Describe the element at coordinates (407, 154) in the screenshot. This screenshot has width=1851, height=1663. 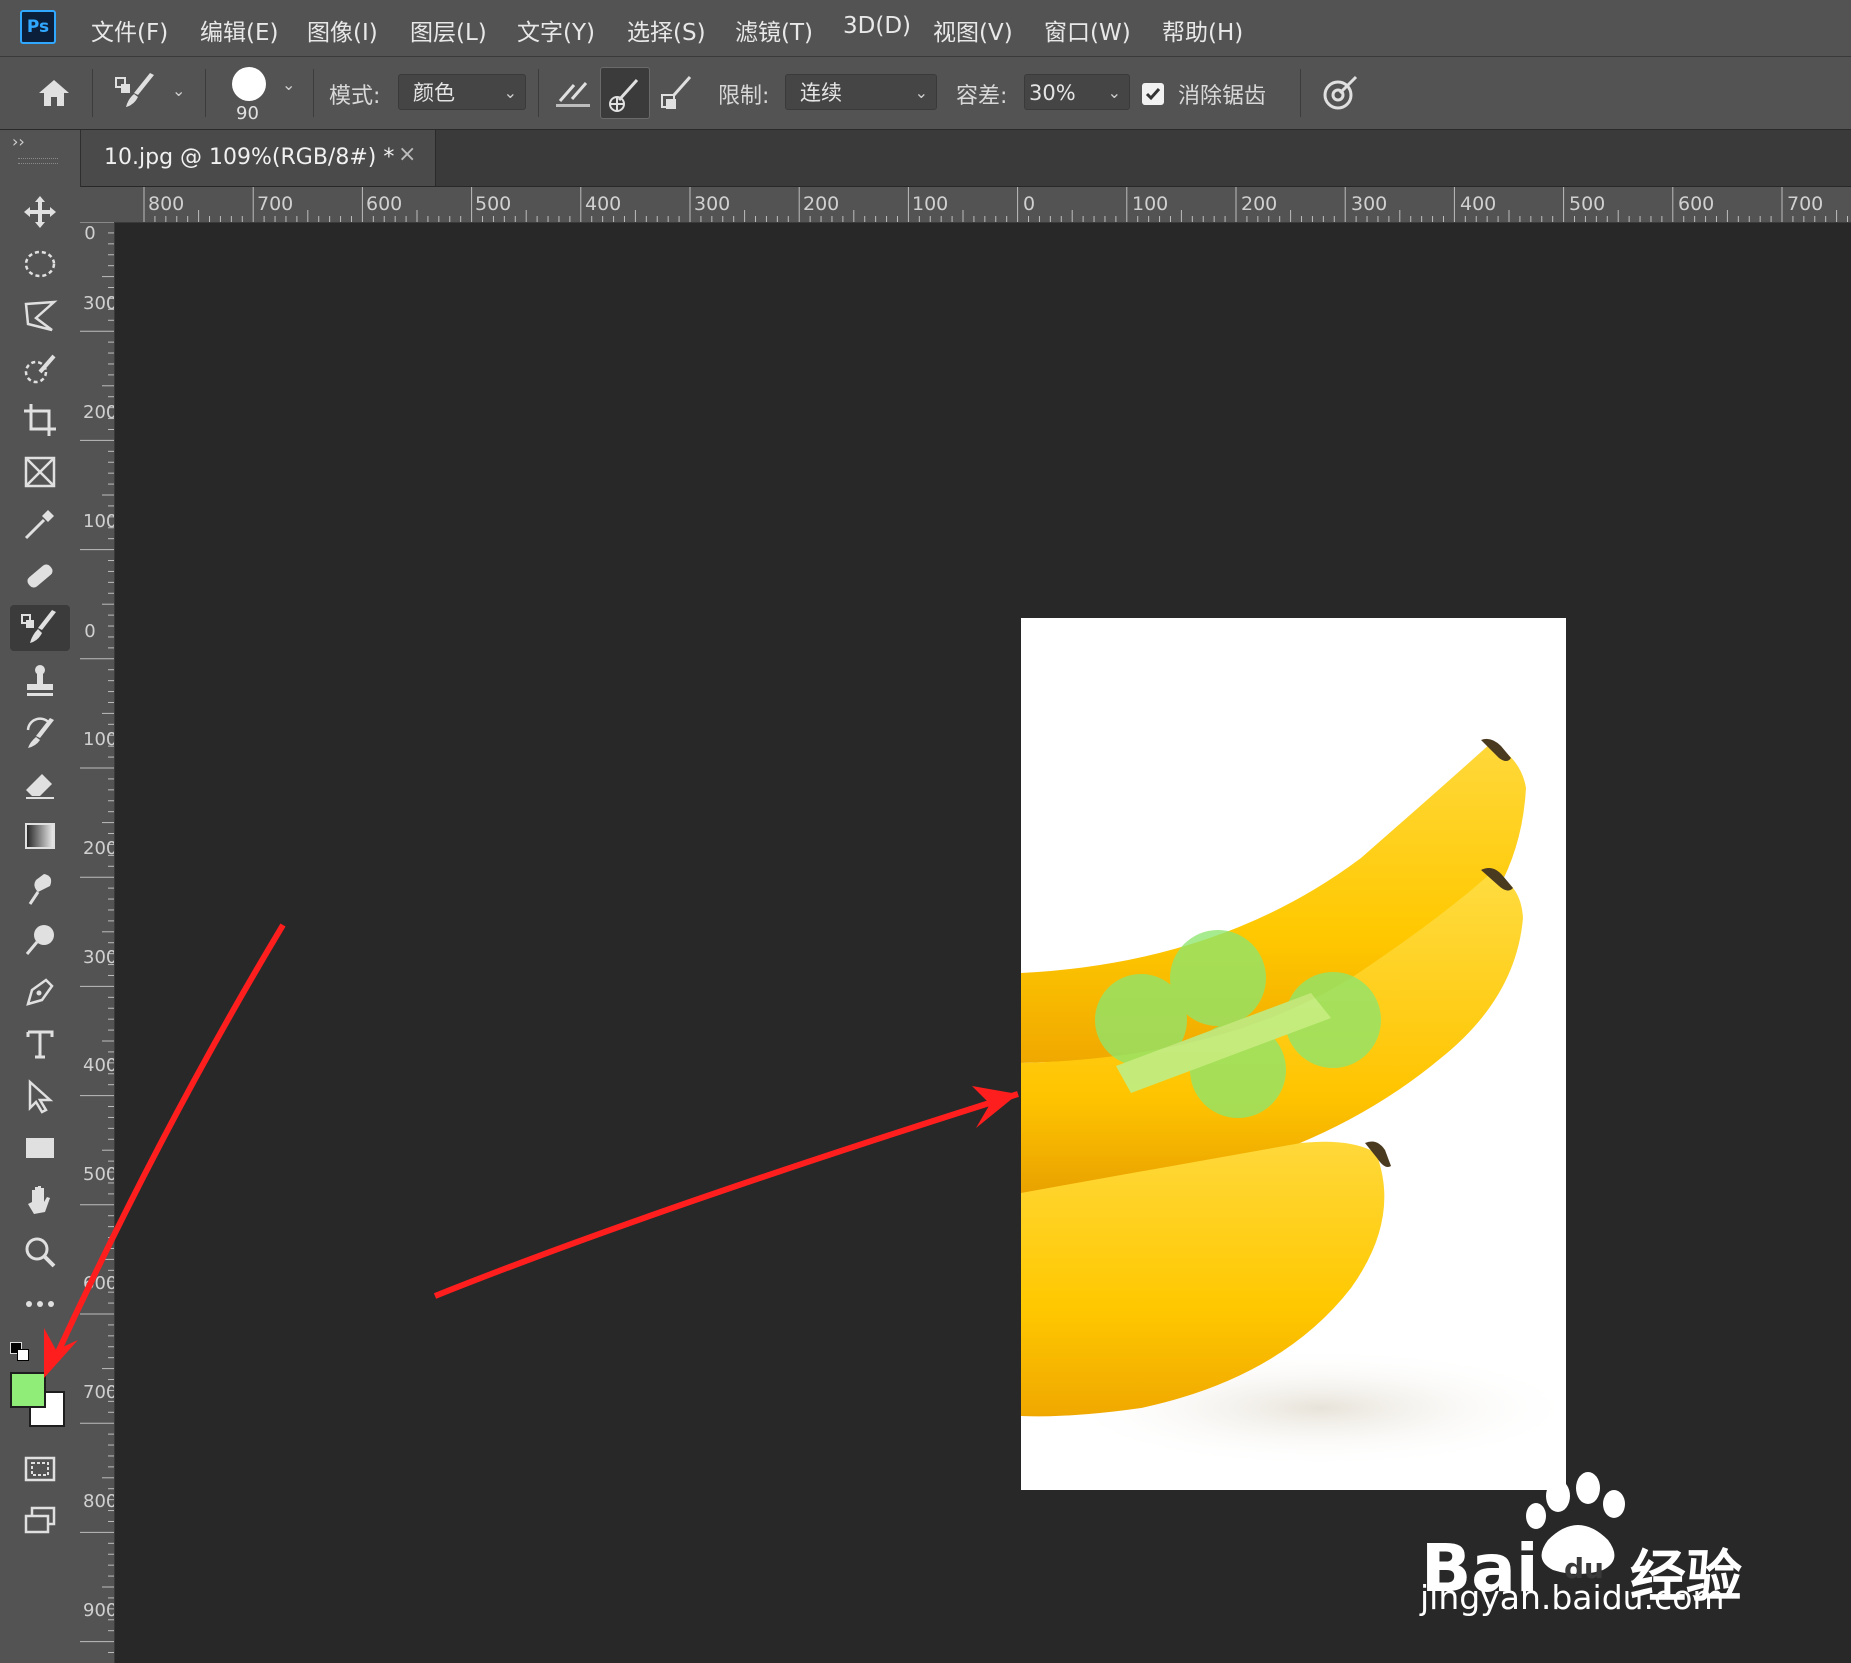
I see `close-icon: ×` at that location.